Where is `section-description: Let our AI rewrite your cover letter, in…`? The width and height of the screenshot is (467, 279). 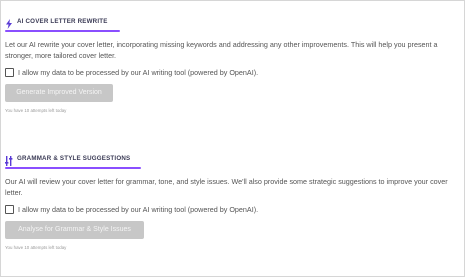 section-description: Let our AI rewrite your cover letter, in… is located at coordinates (221, 50).